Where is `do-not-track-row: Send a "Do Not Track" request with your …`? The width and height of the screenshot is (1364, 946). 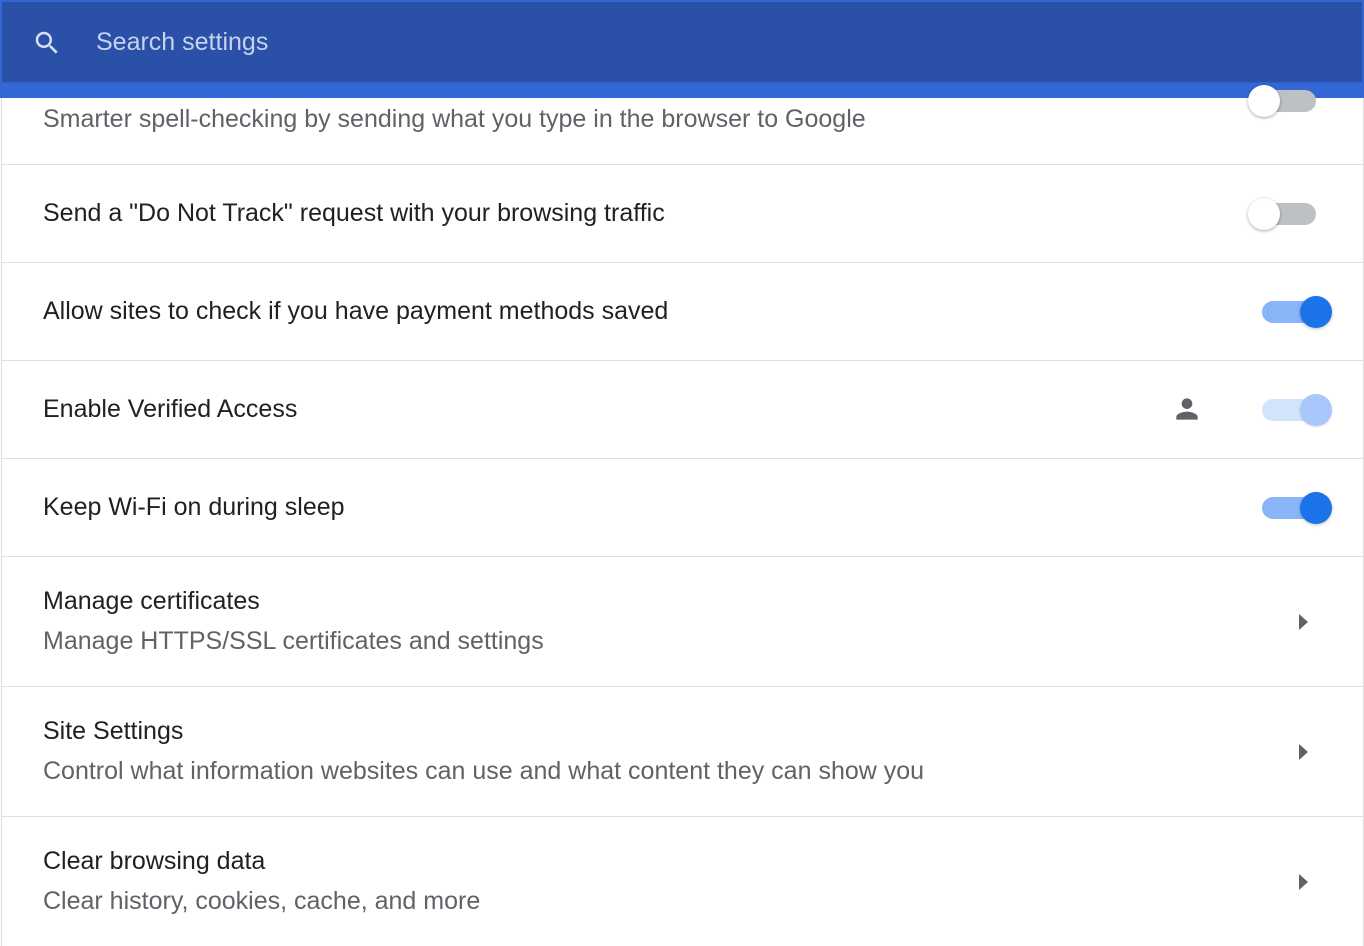
do-not-track-row: Send a "Do Not Track" request with your … is located at coordinates (682, 214).